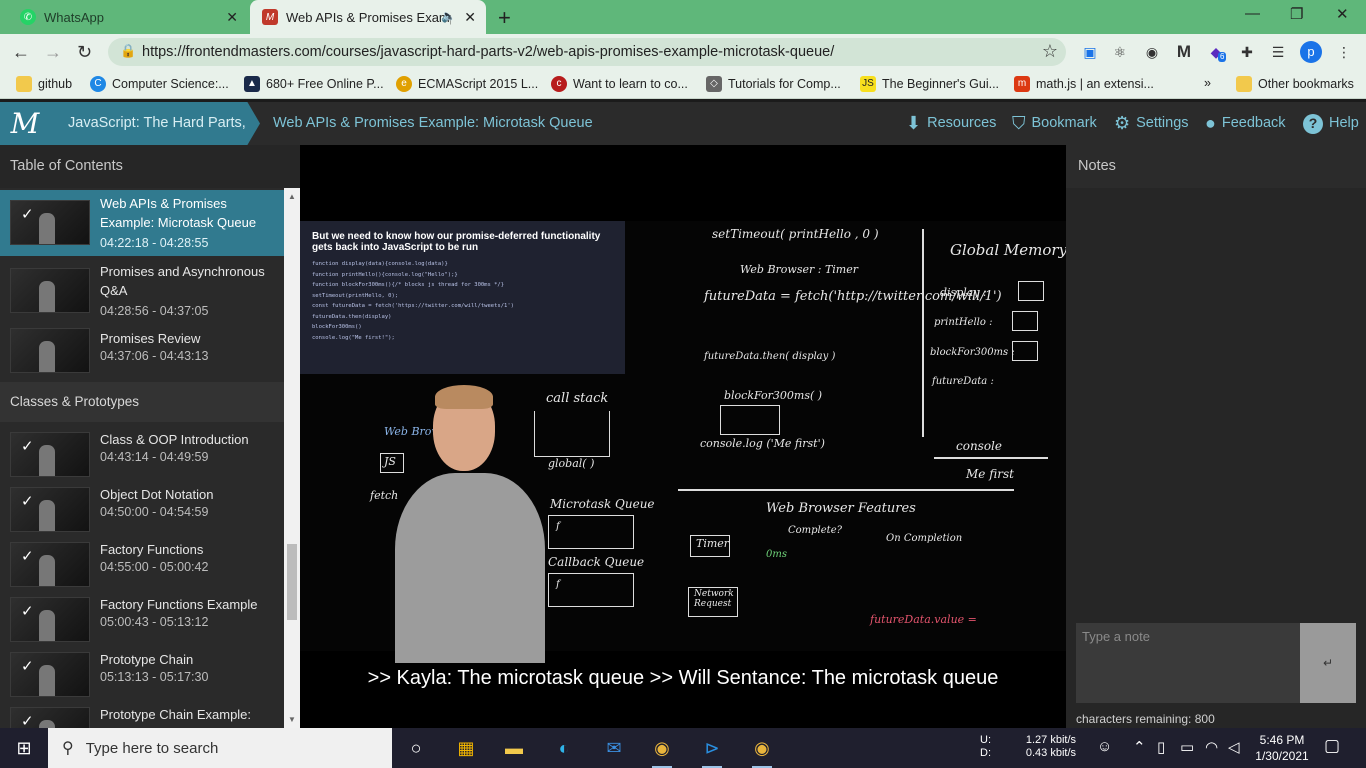 The image size is (1366, 768). Describe the element at coordinates (504, 18) in the screenshot. I see `new-tab-icon: +` at that location.